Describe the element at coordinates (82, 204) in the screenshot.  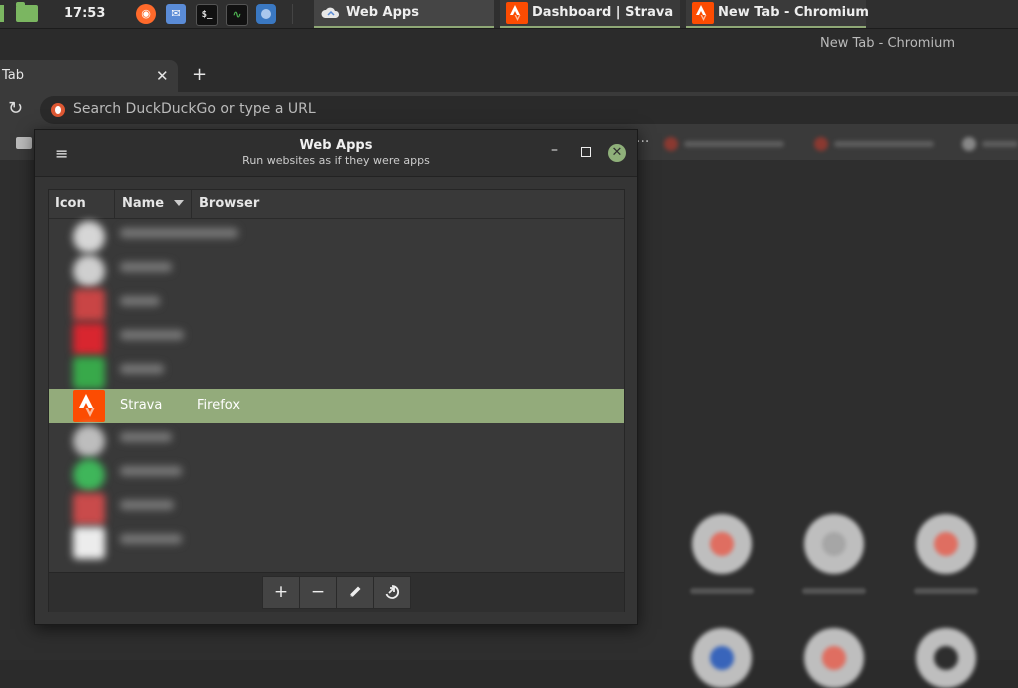
I see `column-header-icon: Icon` at that location.